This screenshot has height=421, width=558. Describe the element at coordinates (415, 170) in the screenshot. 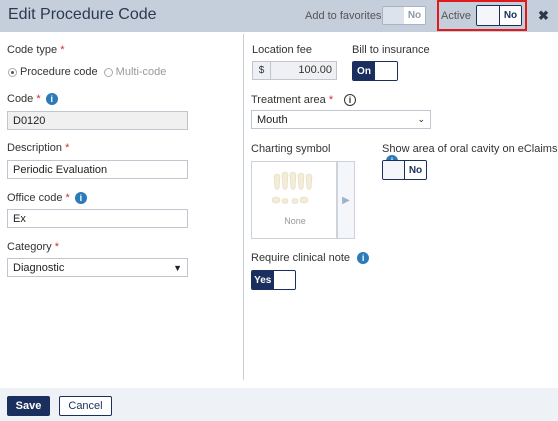

I see `show-area-no-segment: No` at that location.